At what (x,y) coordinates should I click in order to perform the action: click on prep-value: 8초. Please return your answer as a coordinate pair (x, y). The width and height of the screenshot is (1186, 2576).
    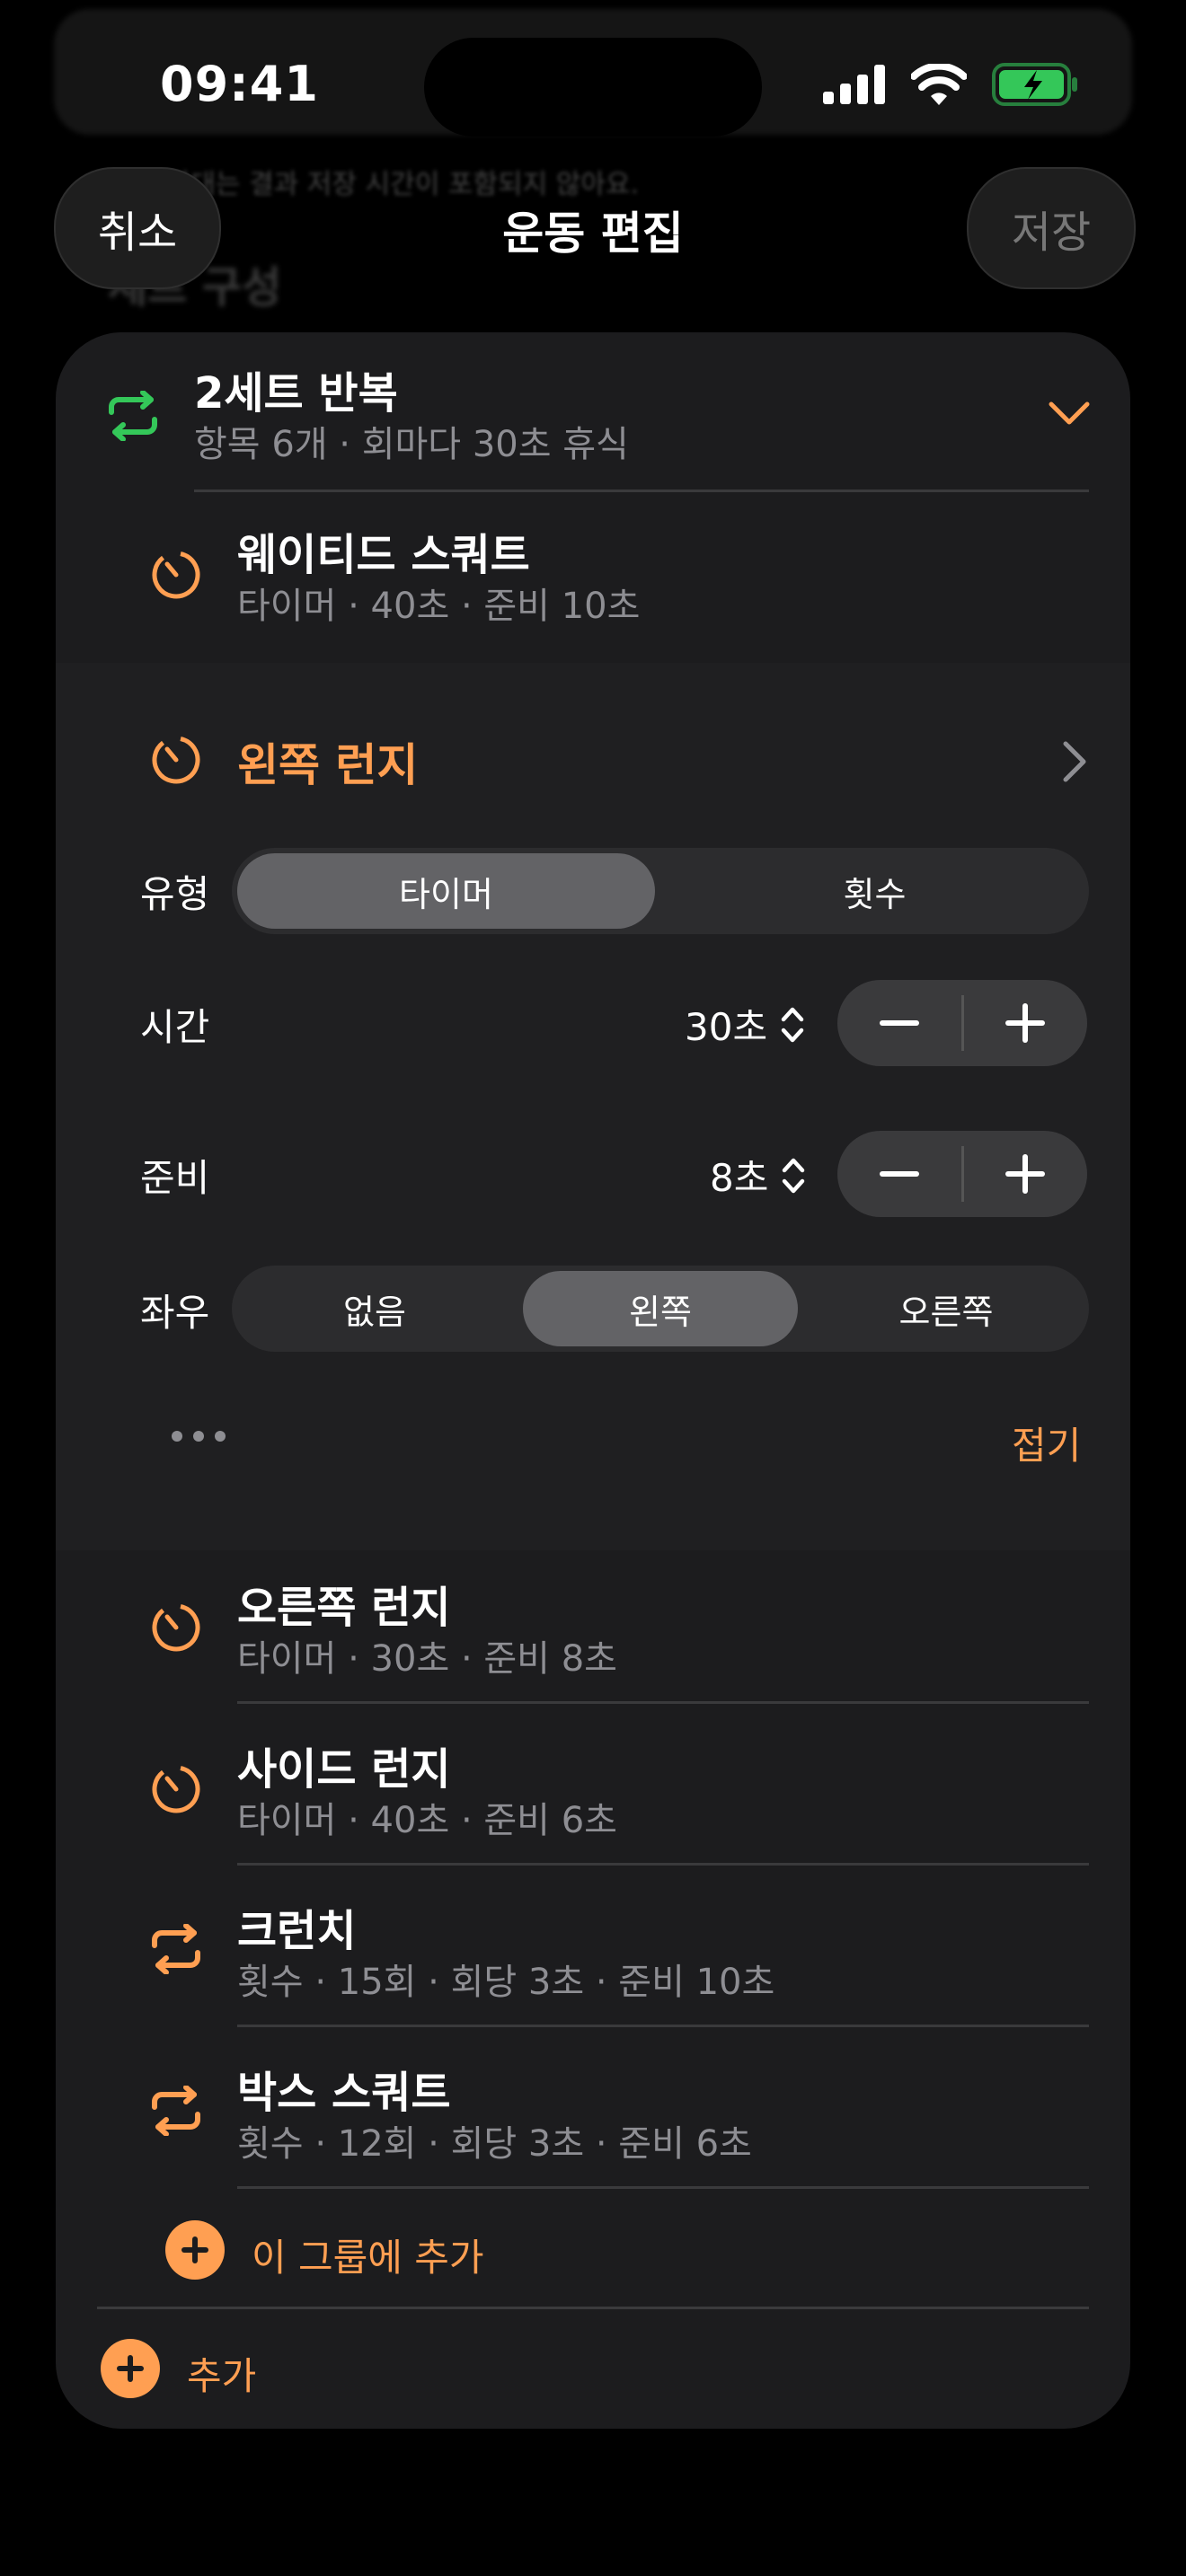
    Looking at the image, I should click on (739, 1178).